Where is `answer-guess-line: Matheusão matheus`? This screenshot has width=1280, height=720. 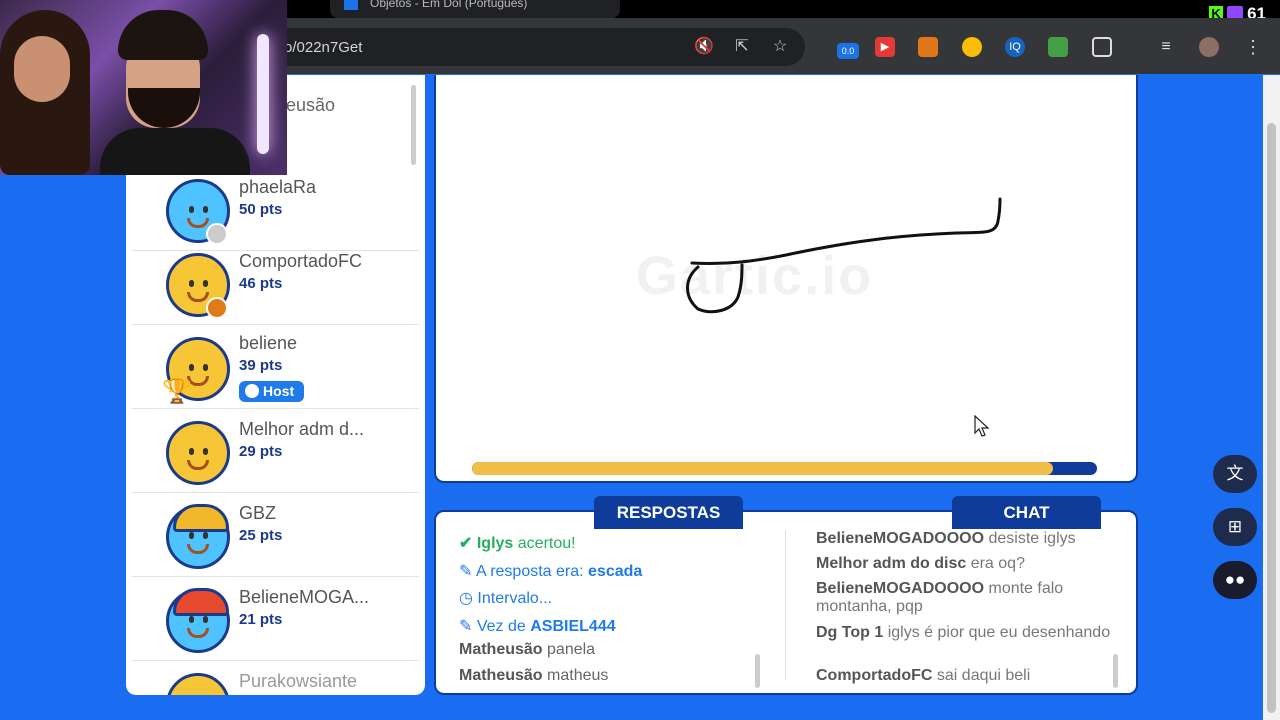 answer-guess-line: Matheusão matheus is located at coordinates (533, 676).